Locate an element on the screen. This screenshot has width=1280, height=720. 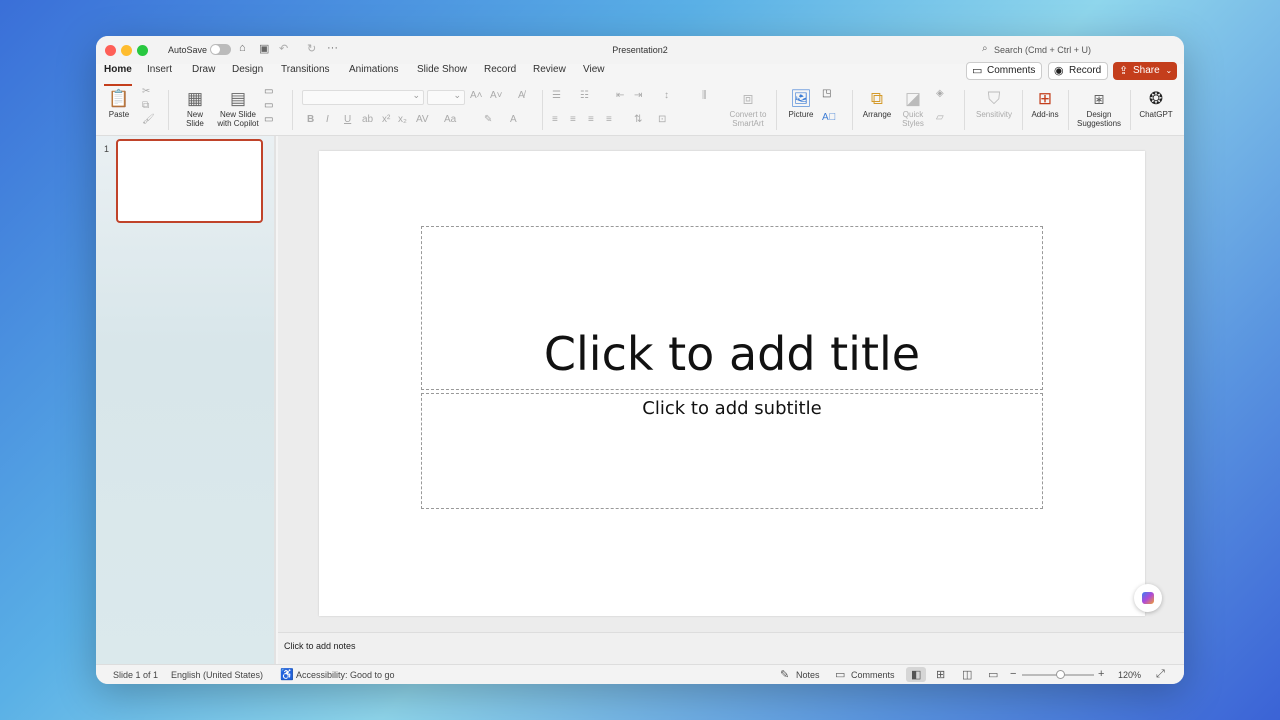
record-button: ◉ Record is located at coordinates (1078, 71).